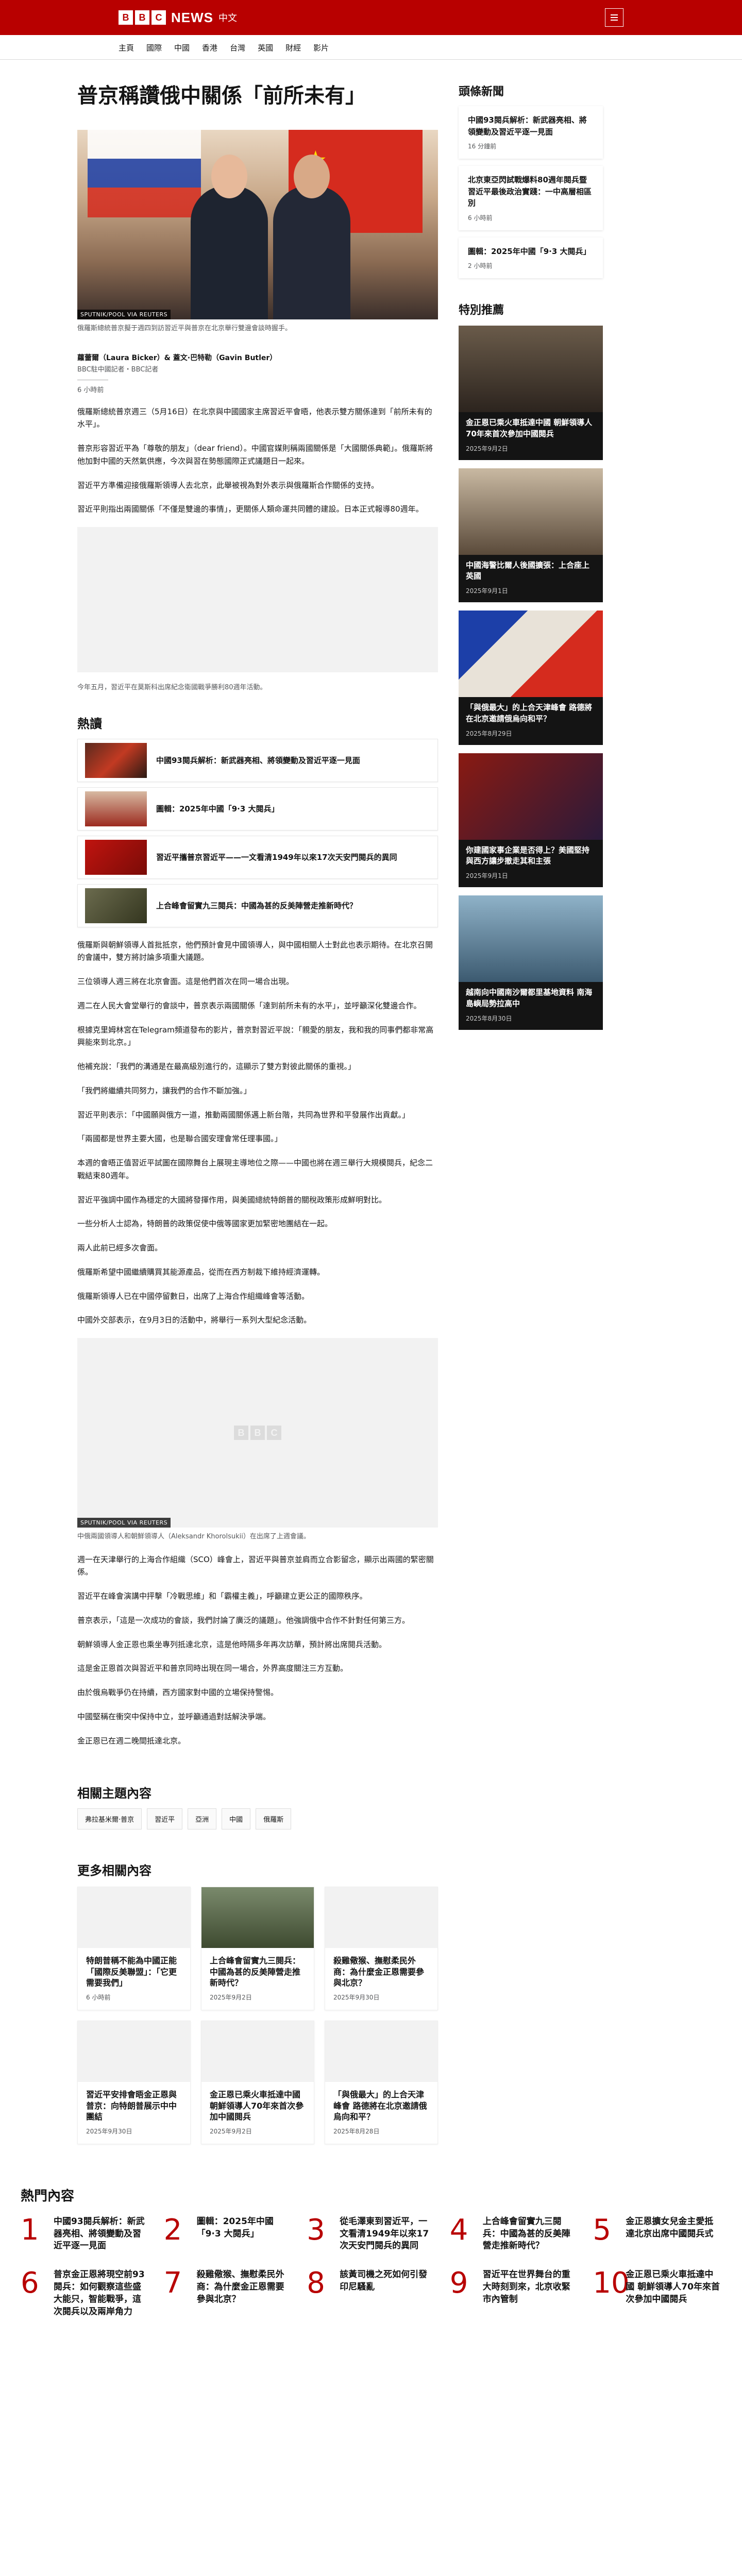 The width and height of the screenshot is (742, 2576). I want to click on most-read-title: 習近平在世界舞台的重大時刻到來，北京收緊市內管制, so click(526, 2286).